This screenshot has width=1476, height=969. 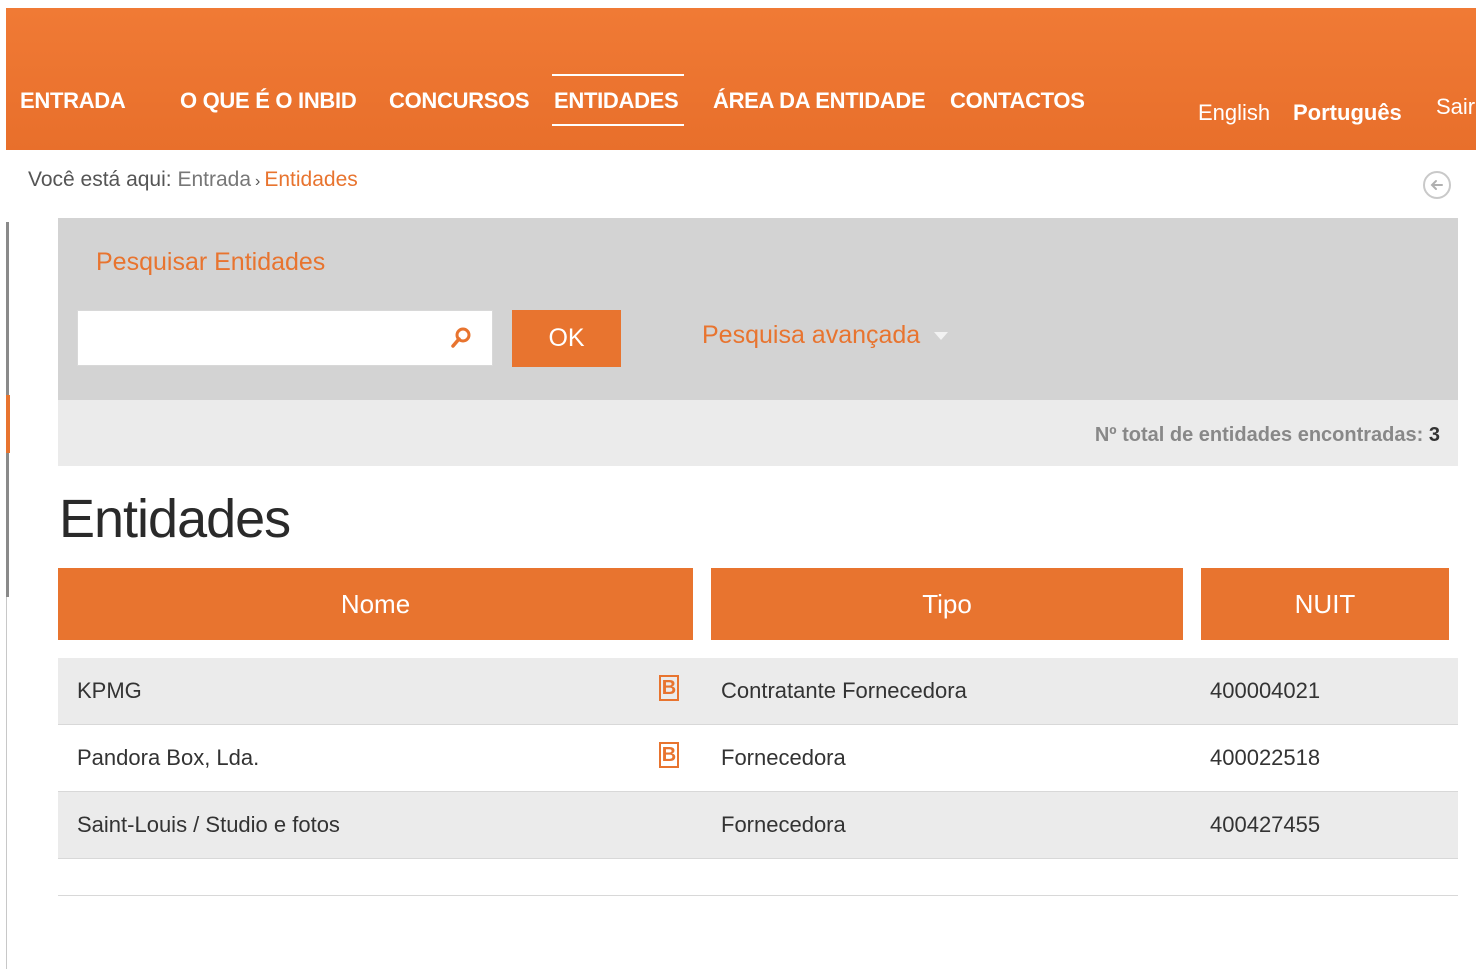 What do you see at coordinates (811, 335) in the screenshot?
I see `advanced-search-label: Pesquisa avançada` at bounding box center [811, 335].